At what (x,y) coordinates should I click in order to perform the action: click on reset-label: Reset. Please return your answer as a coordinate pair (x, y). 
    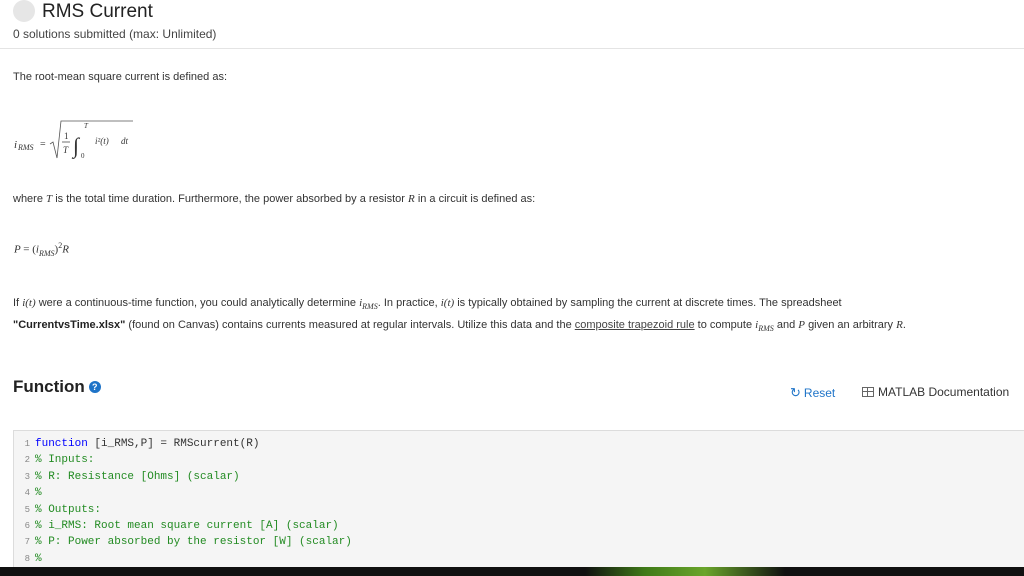
    Looking at the image, I should click on (819, 393).